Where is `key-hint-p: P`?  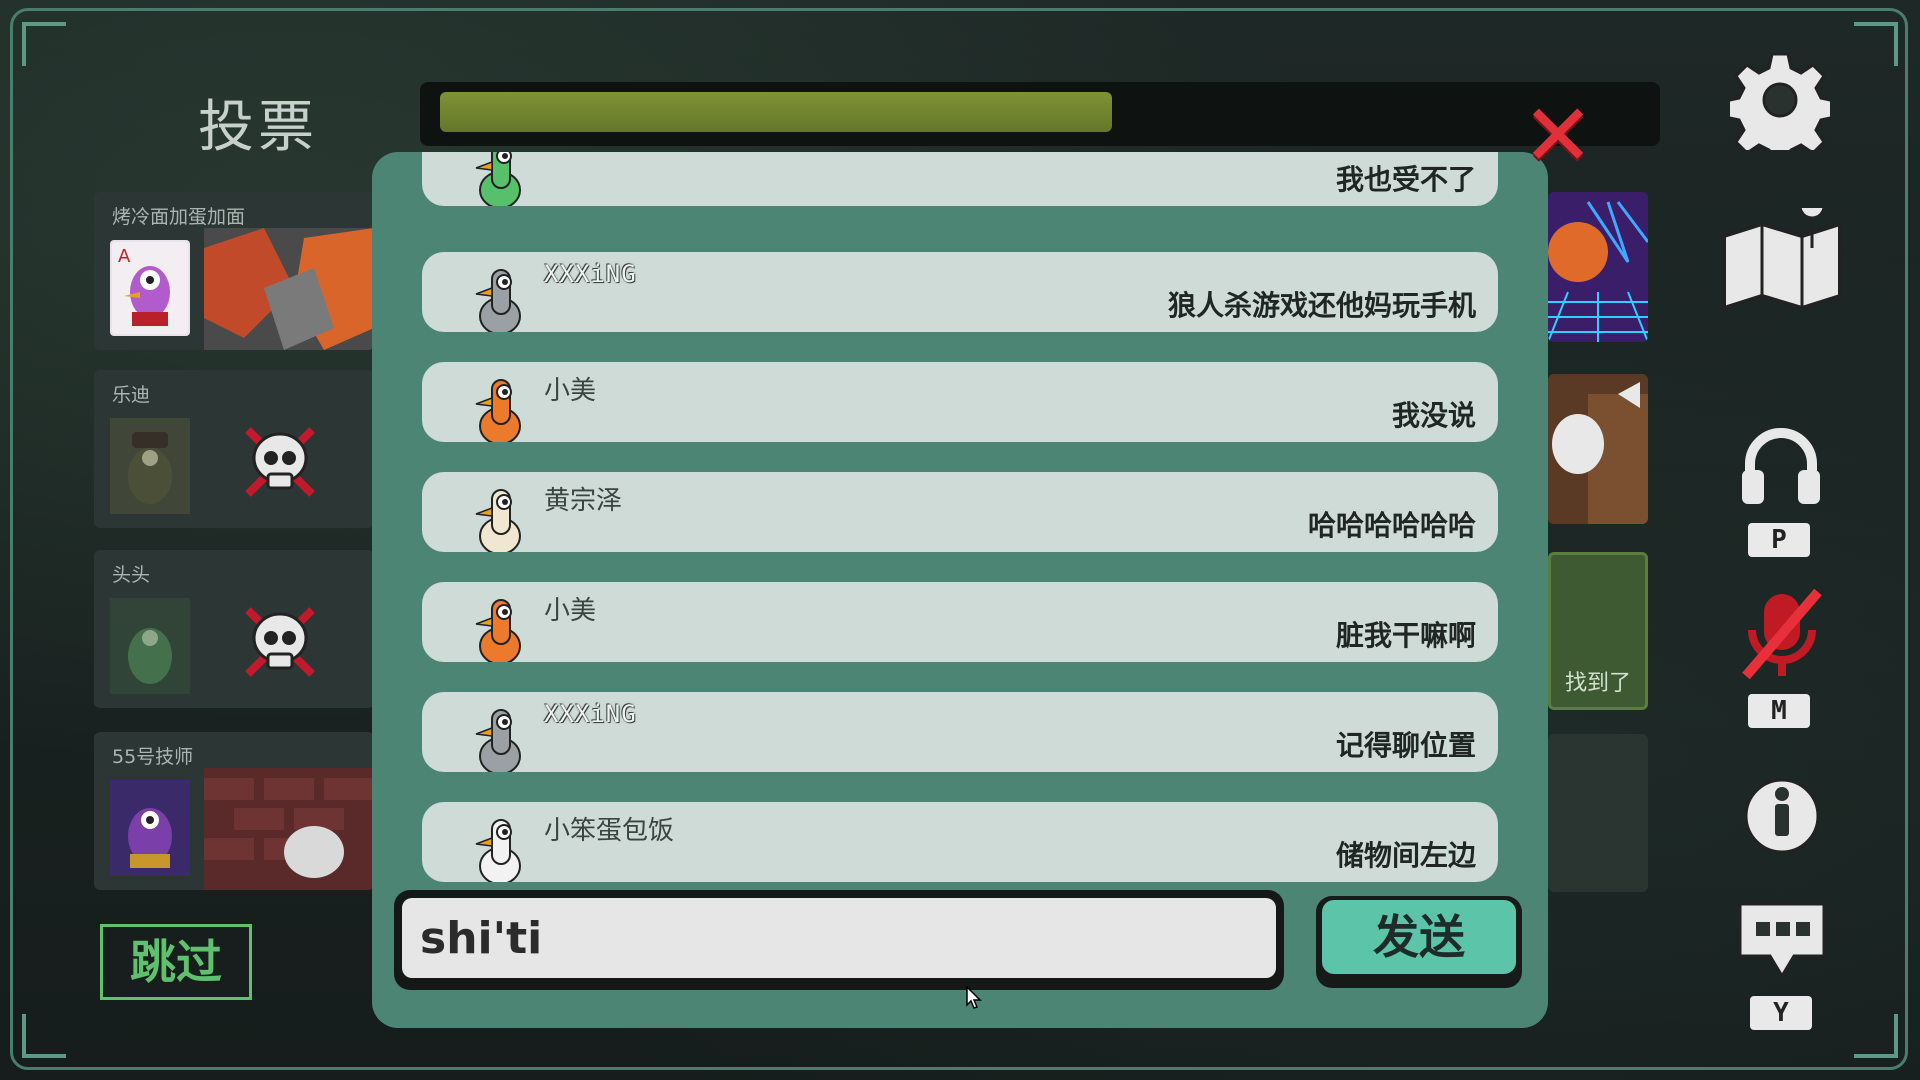 key-hint-p: P is located at coordinates (1779, 540).